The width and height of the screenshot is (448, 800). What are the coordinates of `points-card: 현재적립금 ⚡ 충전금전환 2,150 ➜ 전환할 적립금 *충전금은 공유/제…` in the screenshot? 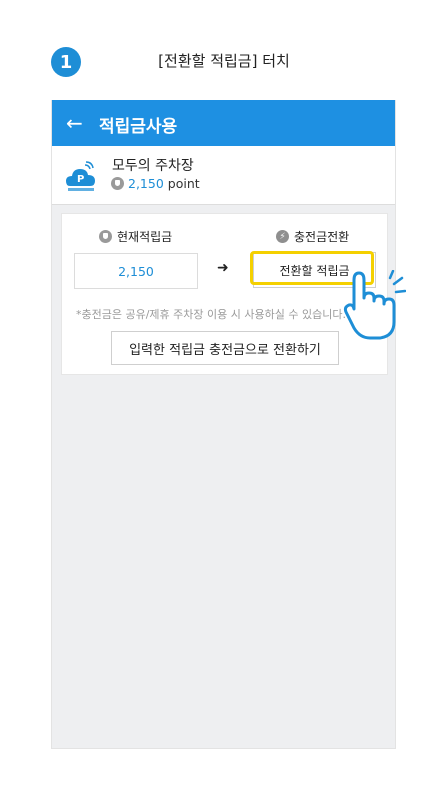 It's located at (224, 294).